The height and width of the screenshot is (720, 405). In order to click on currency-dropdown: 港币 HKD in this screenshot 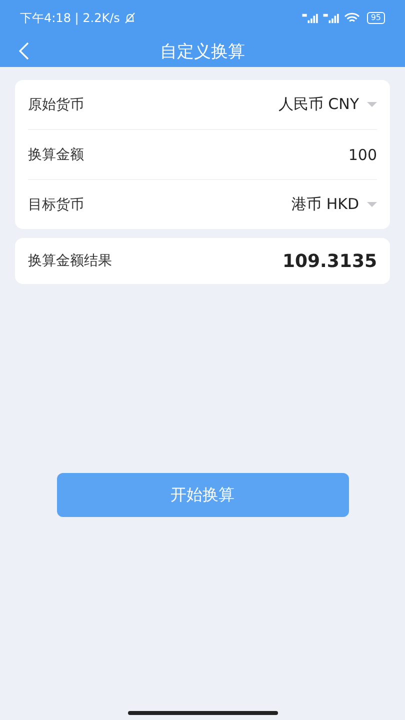, I will do `click(334, 204)`.